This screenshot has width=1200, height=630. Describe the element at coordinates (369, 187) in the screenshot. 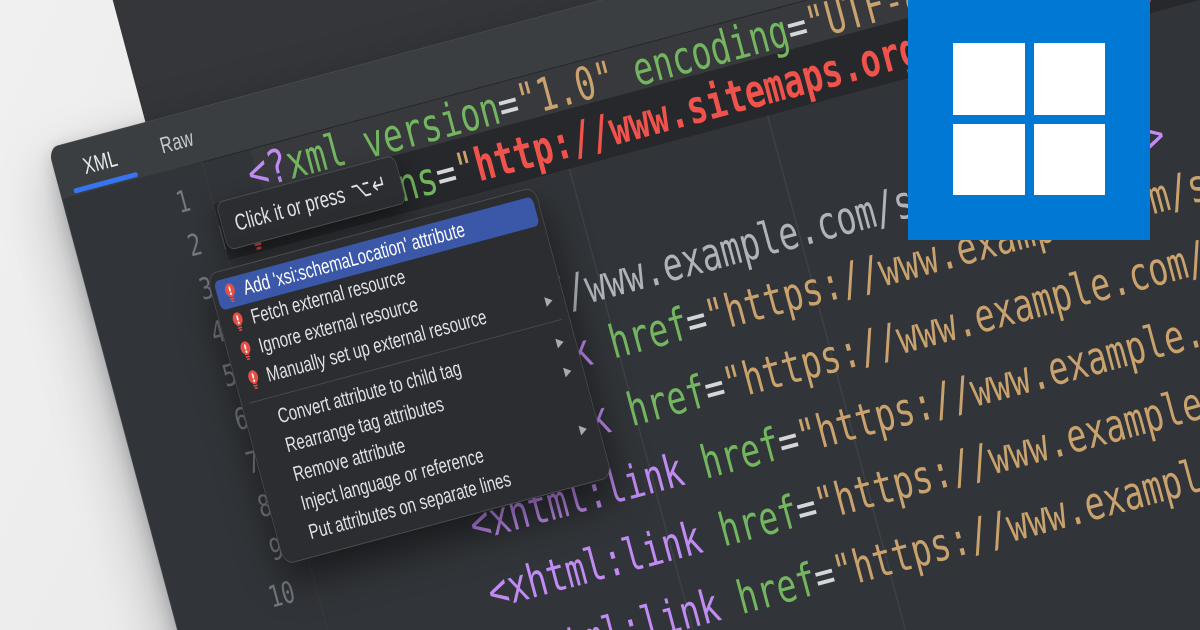

I see `shortcut-keys: ⌥↵` at that location.